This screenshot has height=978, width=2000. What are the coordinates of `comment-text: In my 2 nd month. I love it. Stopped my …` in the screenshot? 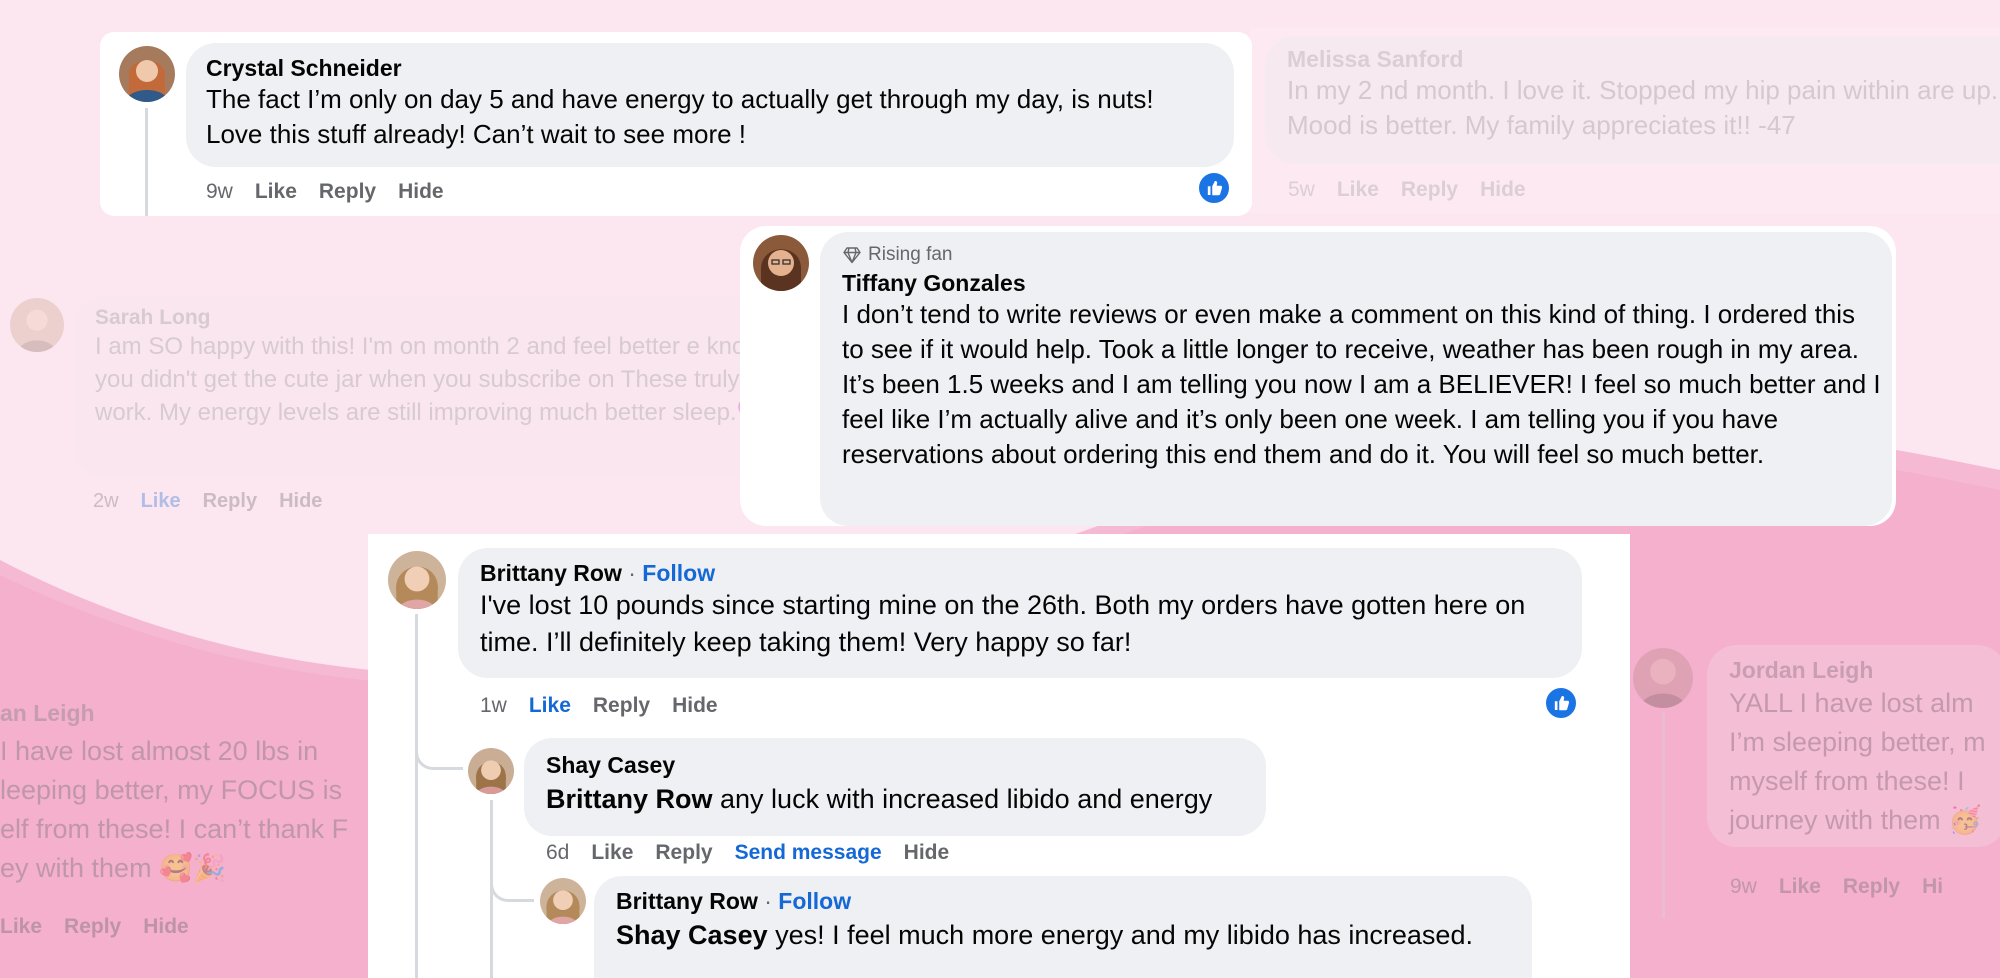 It's located at (1643, 107).